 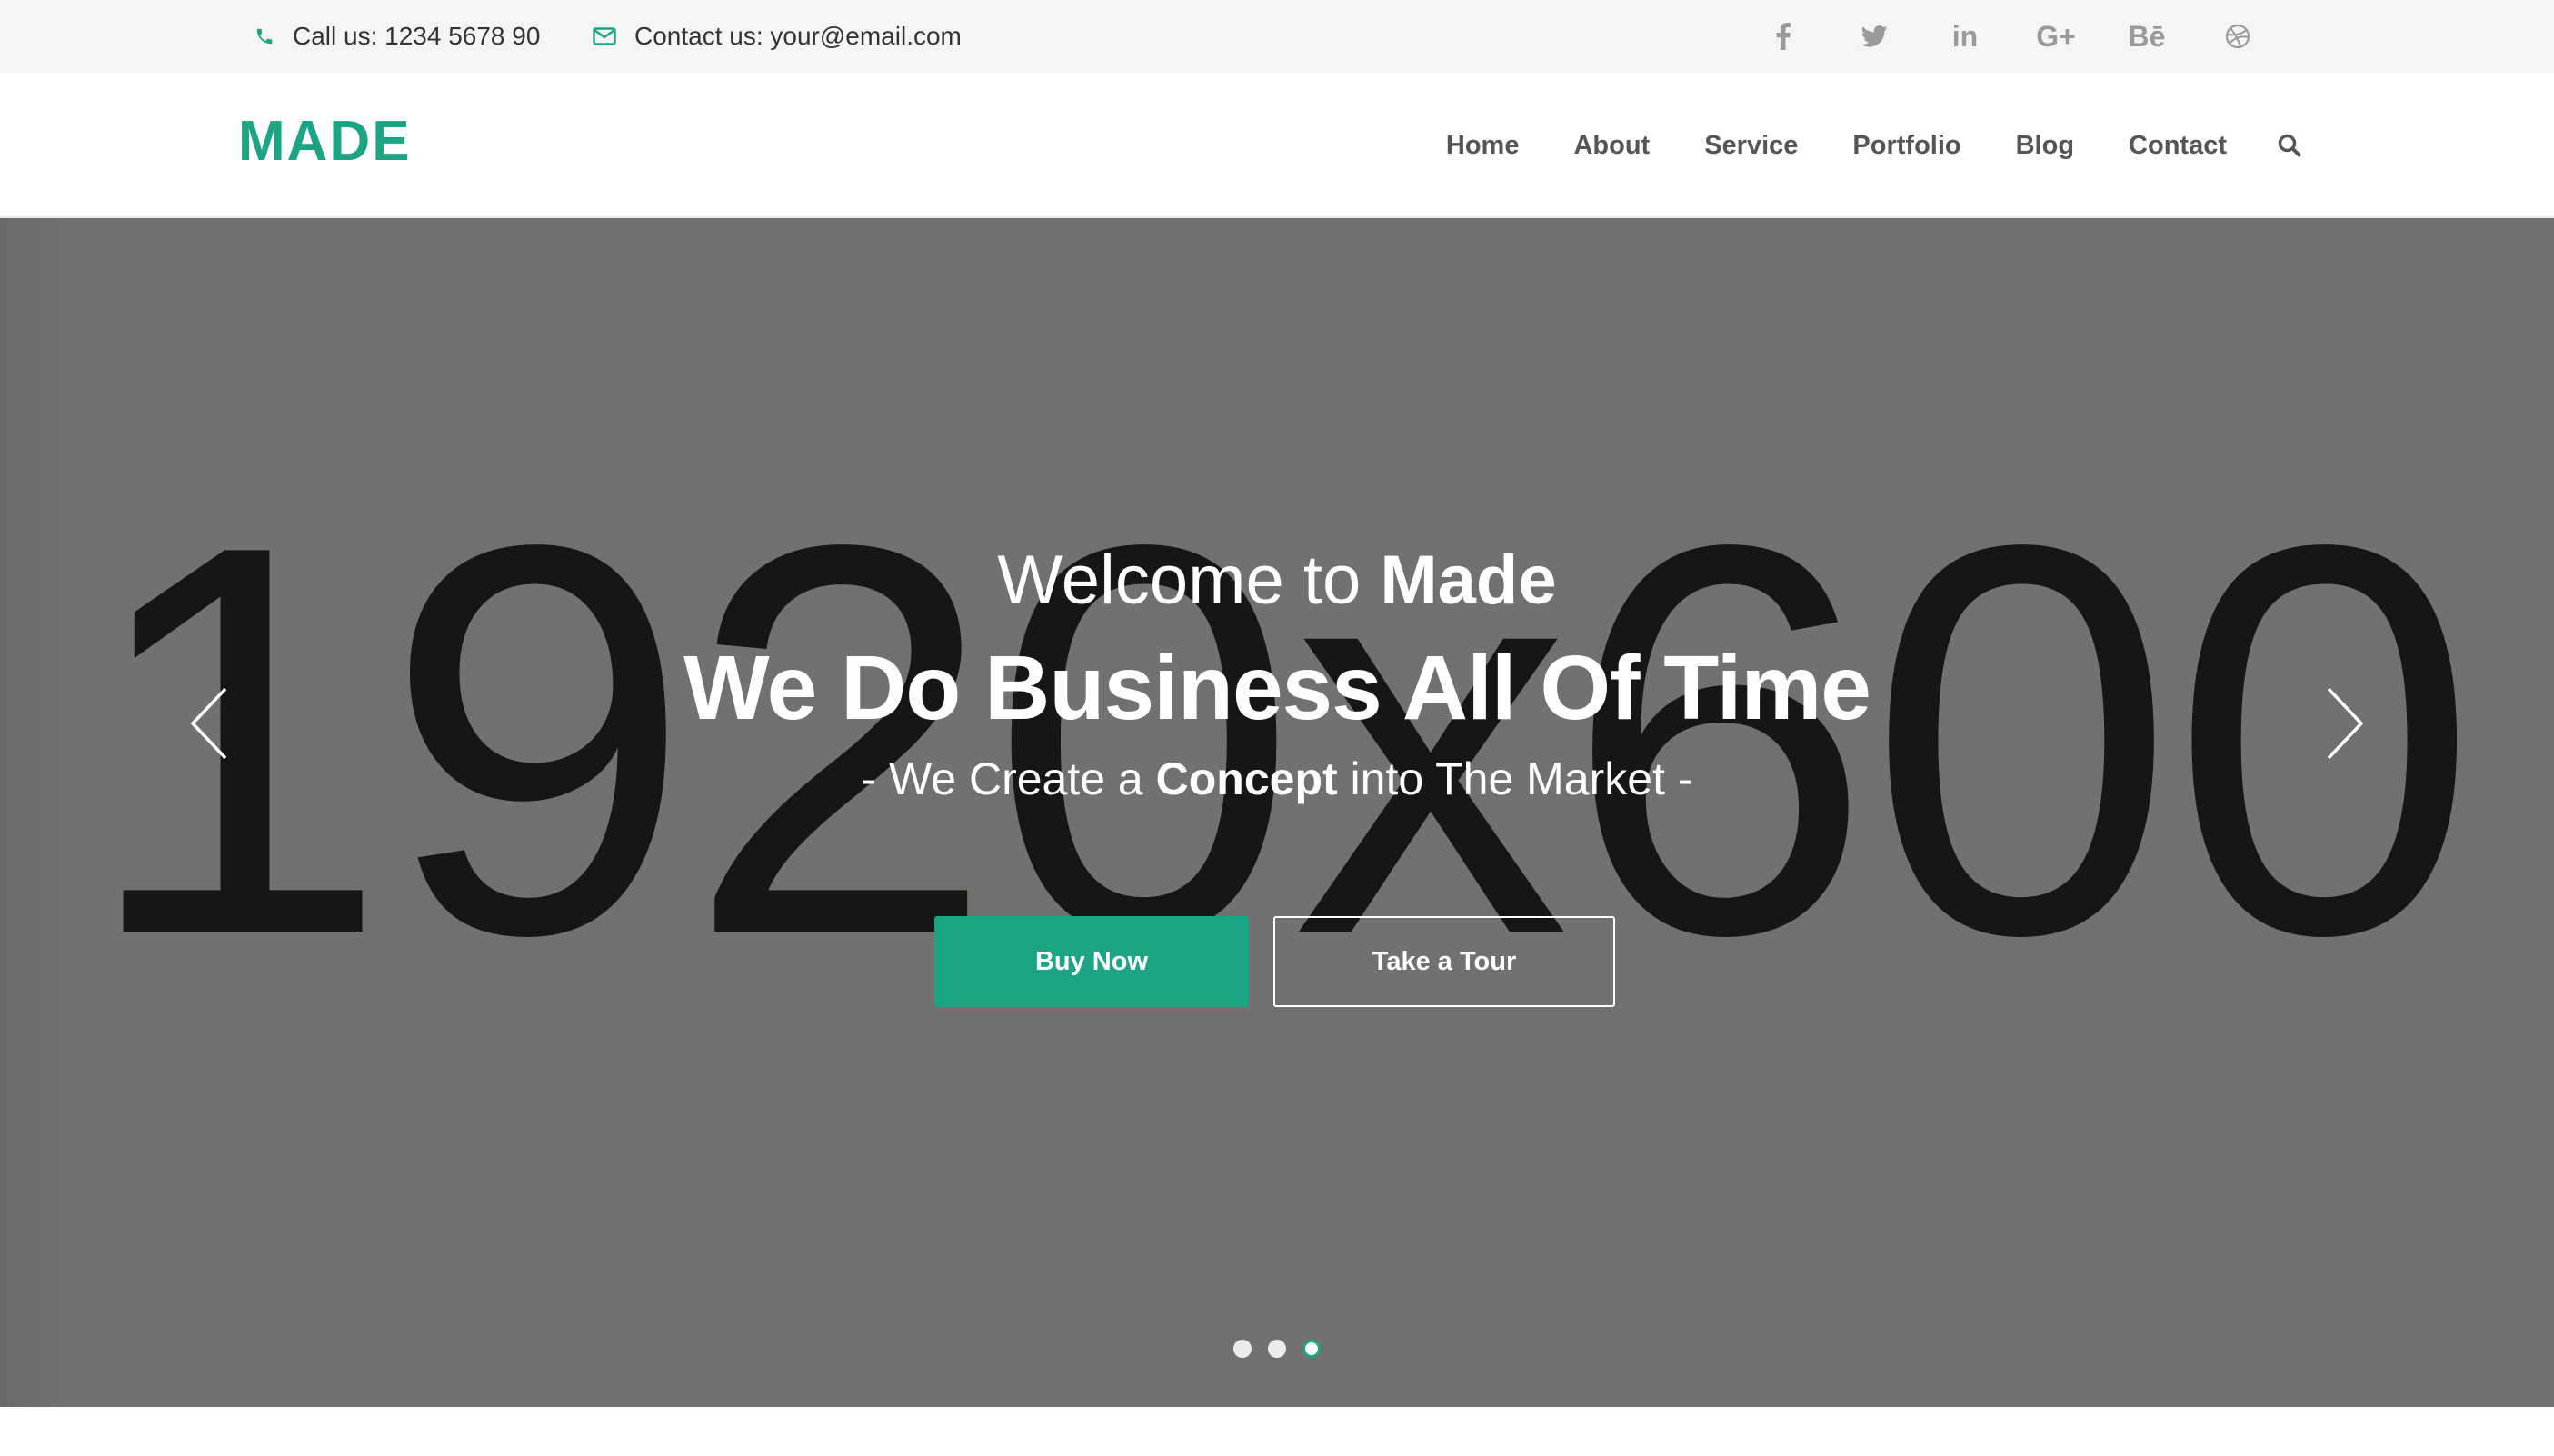 What do you see at coordinates (1611, 146) in the screenshot?
I see `nav-about: About` at bounding box center [1611, 146].